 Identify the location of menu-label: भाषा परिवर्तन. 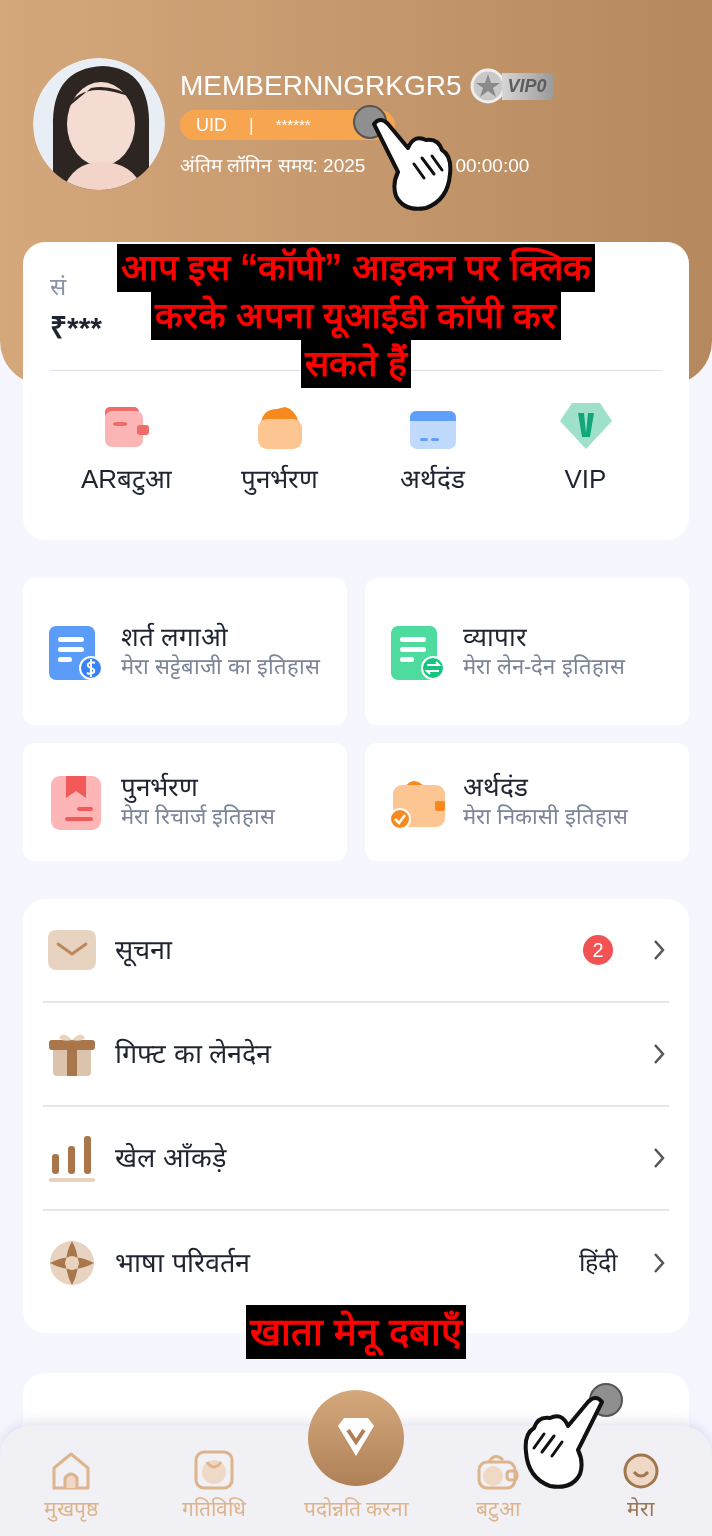
(183, 1263).